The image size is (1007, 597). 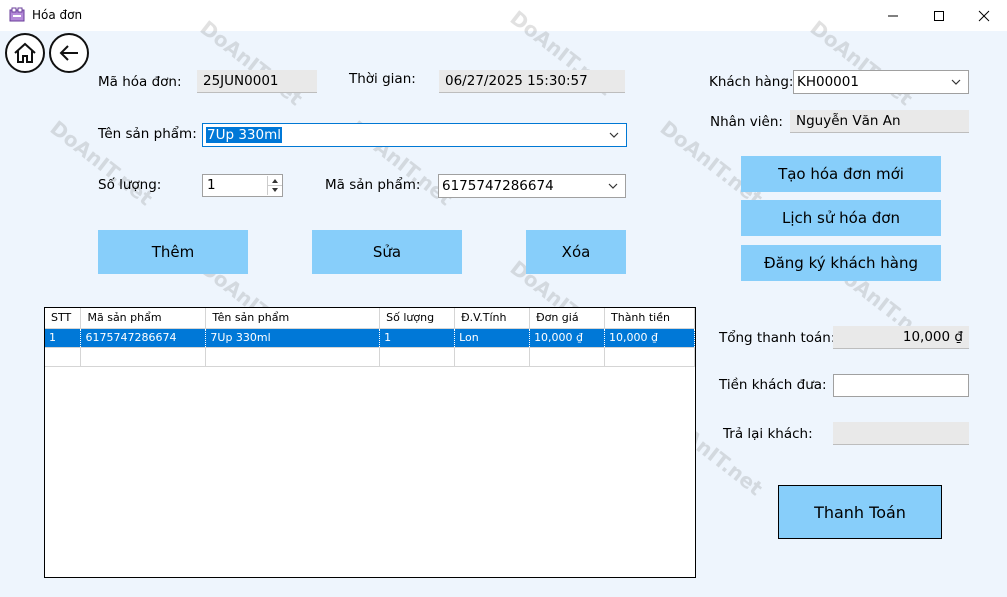 What do you see at coordinates (881, 82) in the screenshot?
I see `customer-combobox: KH00001` at bounding box center [881, 82].